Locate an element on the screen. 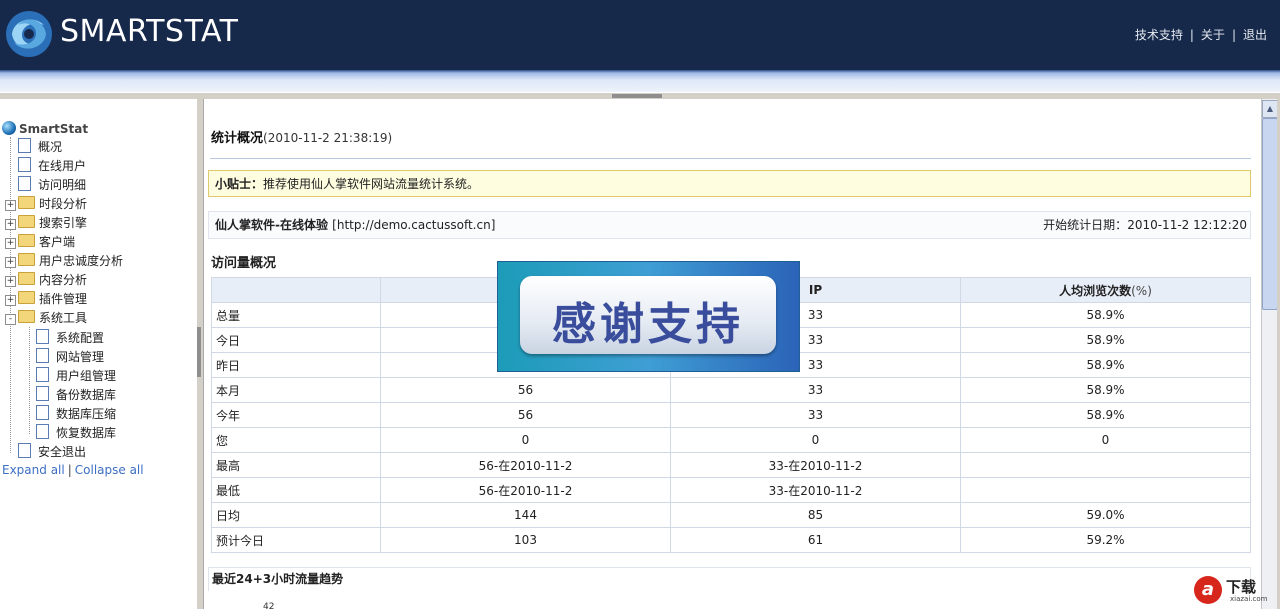 This screenshot has width=1280, height=612. thanks-overlay-banner: 感谢支持 is located at coordinates (648, 316).